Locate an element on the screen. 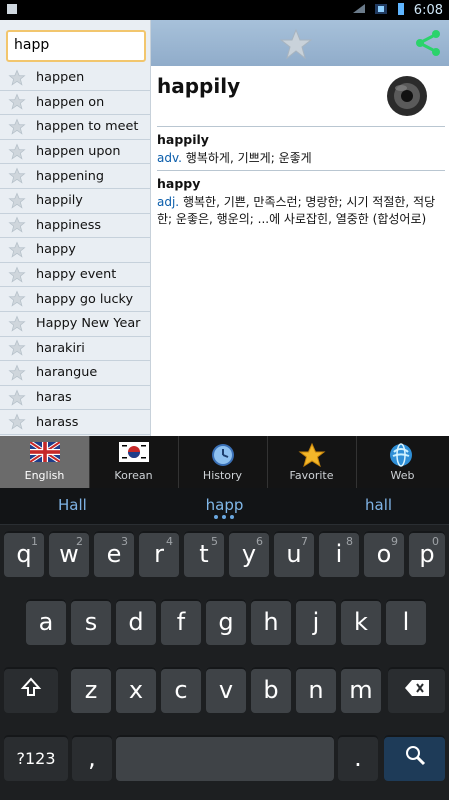  suggestion-right: hall is located at coordinates (378, 505).